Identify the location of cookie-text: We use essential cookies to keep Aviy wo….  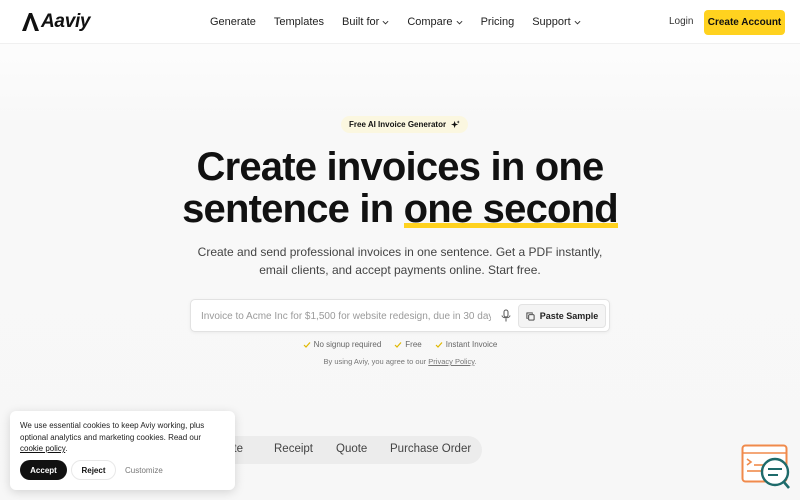
(122, 437).